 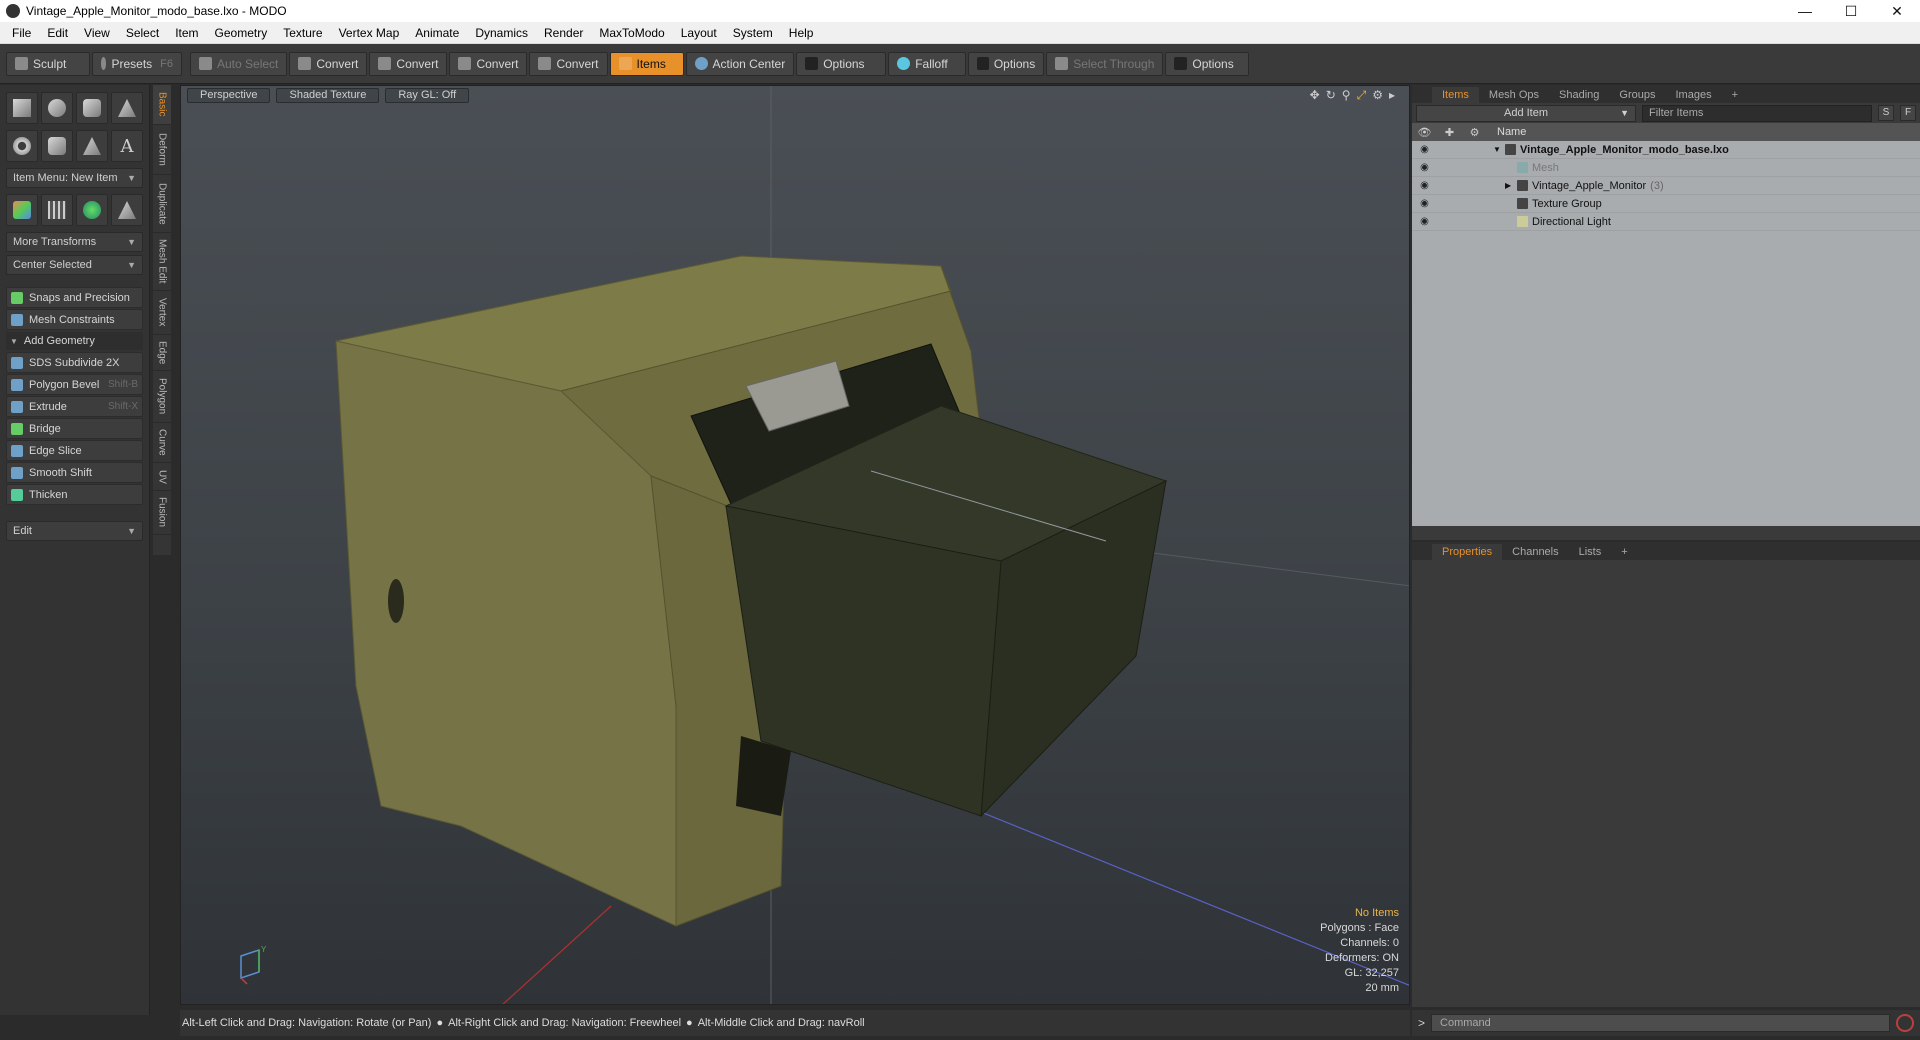 What do you see at coordinates (699, 33) in the screenshot?
I see `menu-layout: Layout` at bounding box center [699, 33].